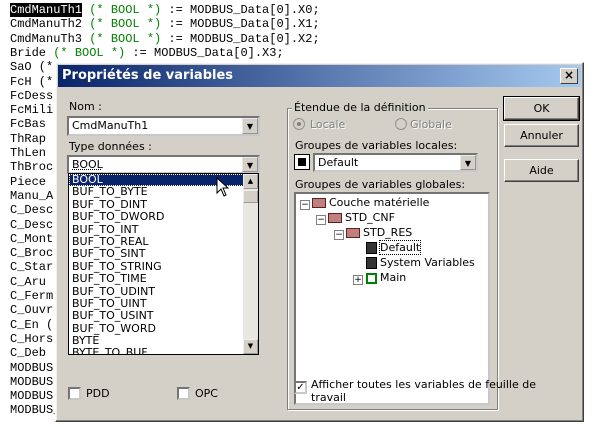 The width and height of the screenshot is (604, 427). I want to click on type-option: BUF_TO_TIME, so click(163, 278).